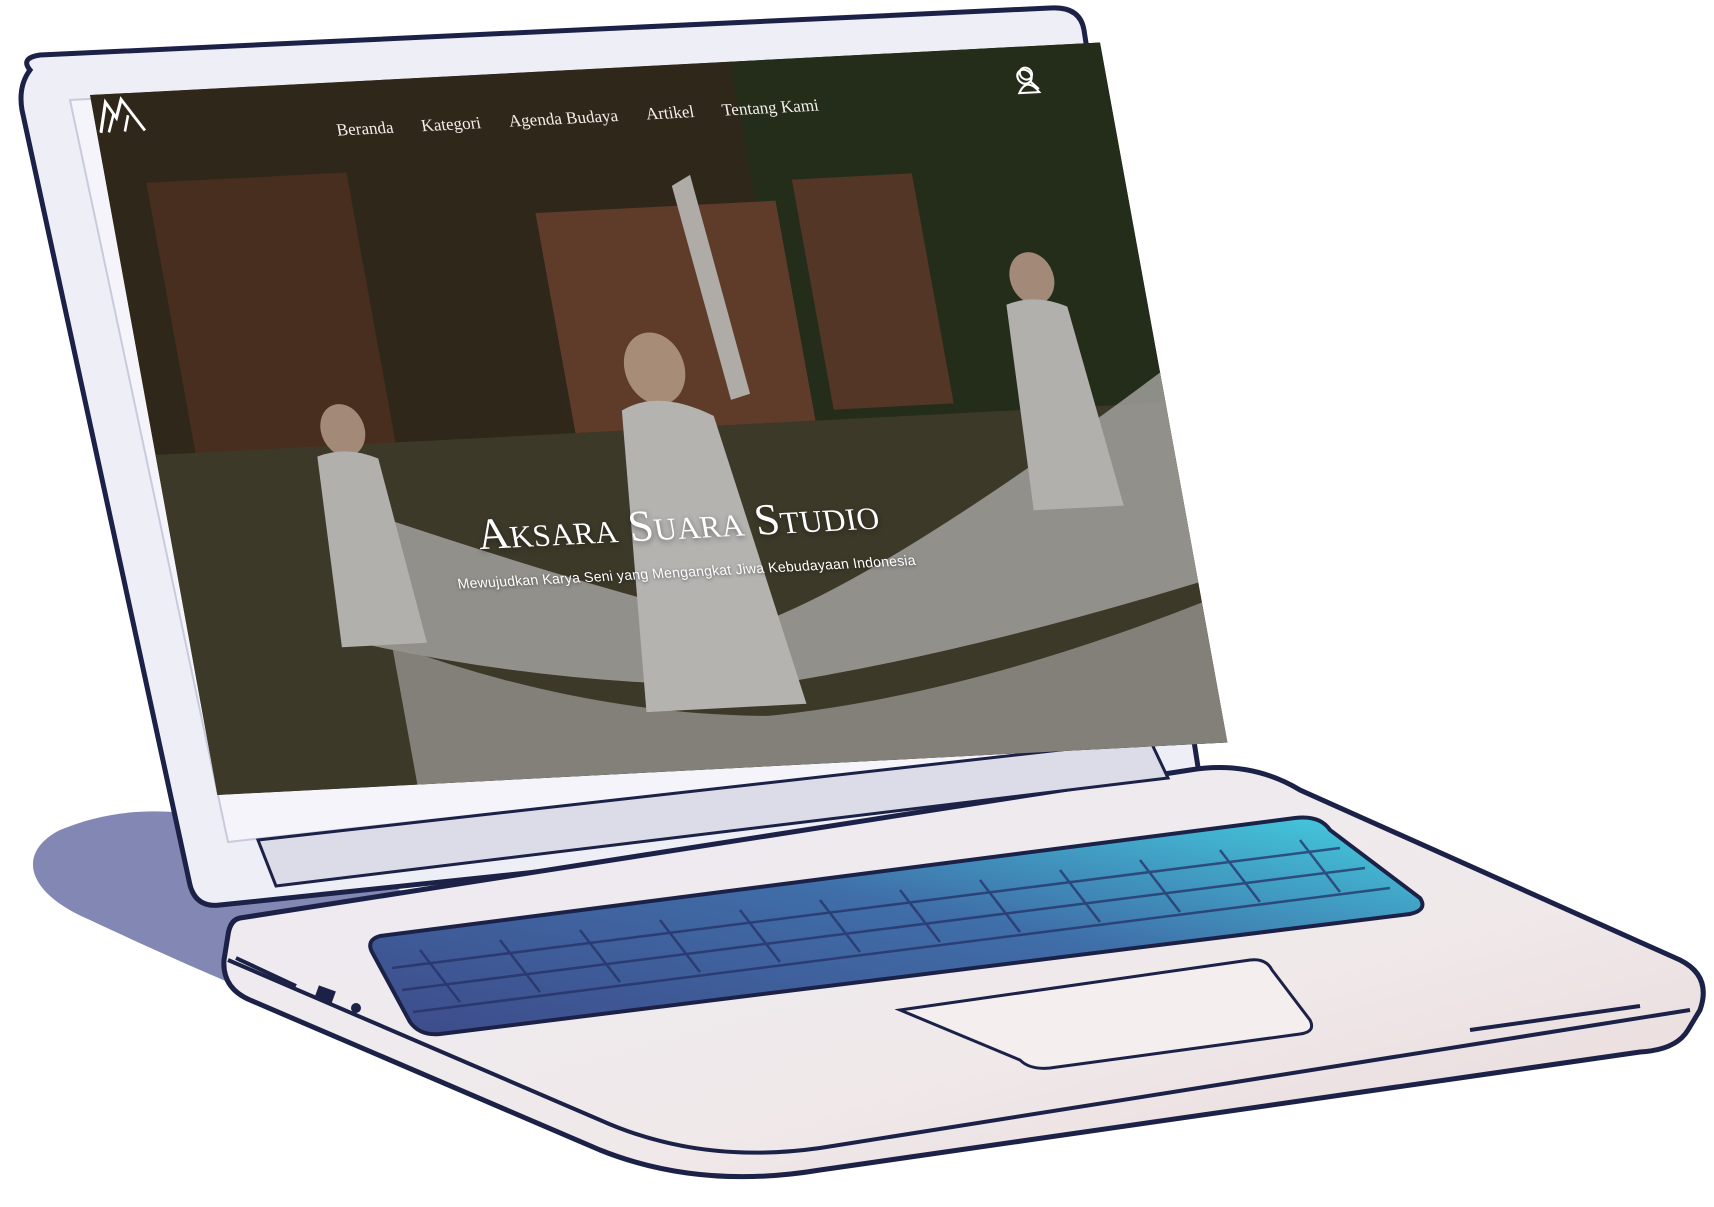  What do you see at coordinates (670, 113) in the screenshot?
I see `nav-artikel: Artikel` at bounding box center [670, 113].